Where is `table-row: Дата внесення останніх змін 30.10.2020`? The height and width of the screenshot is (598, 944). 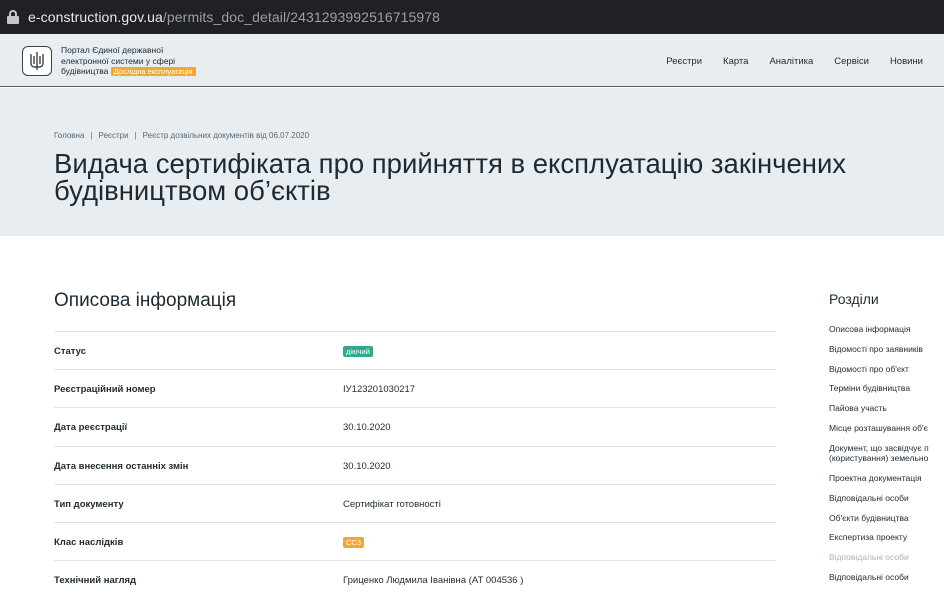
table-row: Дата внесення останніх змін 30.10.2020 is located at coordinates (415, 464).